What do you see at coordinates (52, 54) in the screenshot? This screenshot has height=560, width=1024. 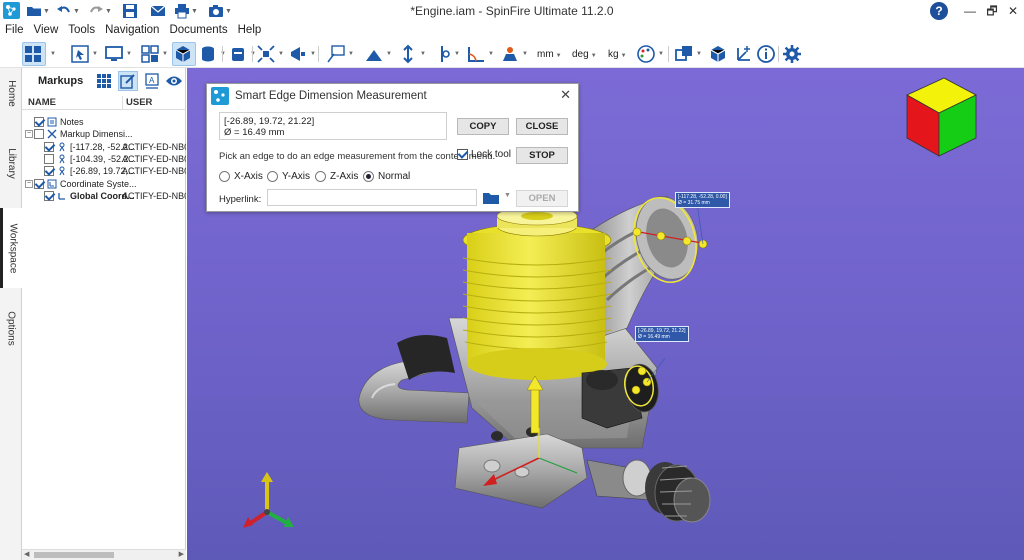 I see `selection-filter-button: ▼` at bounding box center [52, 54].